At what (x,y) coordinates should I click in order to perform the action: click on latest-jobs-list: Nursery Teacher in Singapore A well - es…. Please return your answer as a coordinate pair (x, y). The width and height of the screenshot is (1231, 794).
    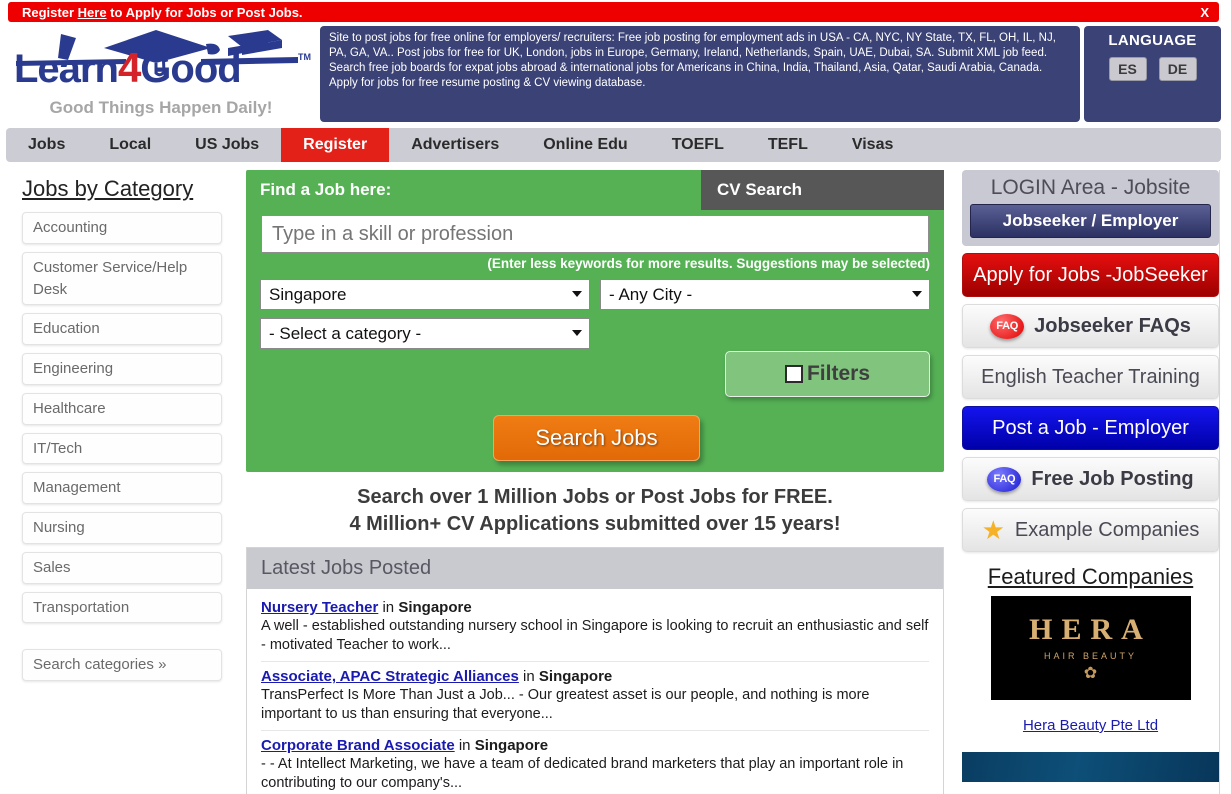
    Looking at the image, I should click on (595, 691).